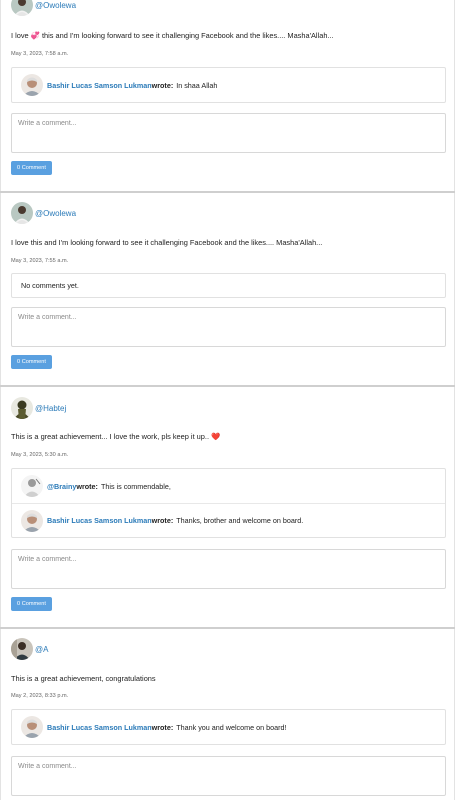  Describe the element at coordinates (40, 696) in the screenshot. I see `post-timestamp: May 2, 2023, 8:33 p.m.` at that location.